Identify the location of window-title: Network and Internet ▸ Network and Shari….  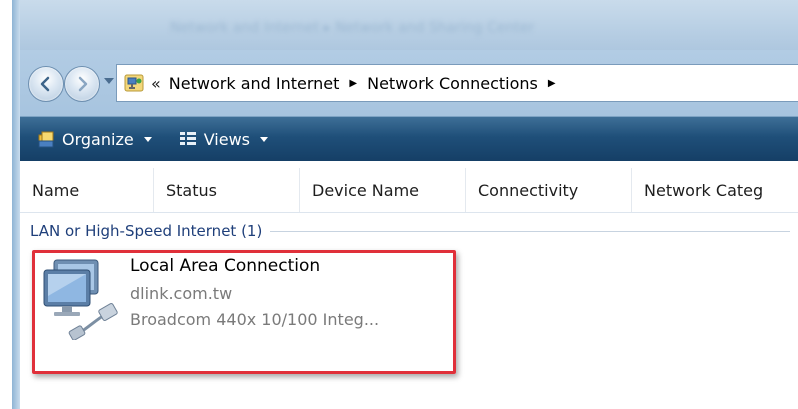
(352, 28).